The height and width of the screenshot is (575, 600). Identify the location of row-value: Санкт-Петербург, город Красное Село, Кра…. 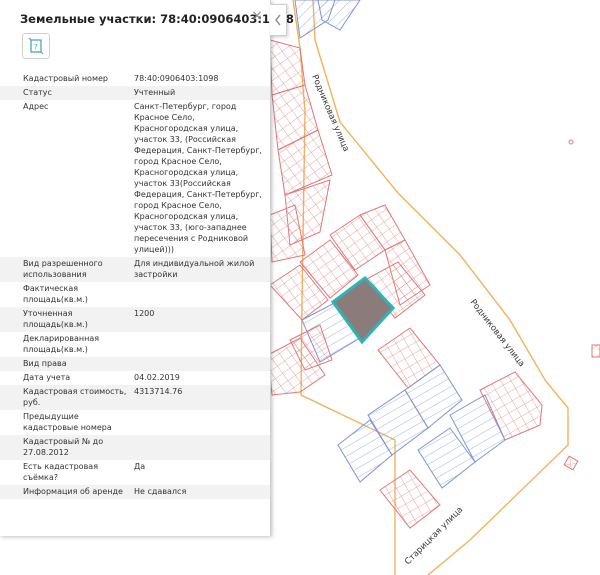
(198, 178).